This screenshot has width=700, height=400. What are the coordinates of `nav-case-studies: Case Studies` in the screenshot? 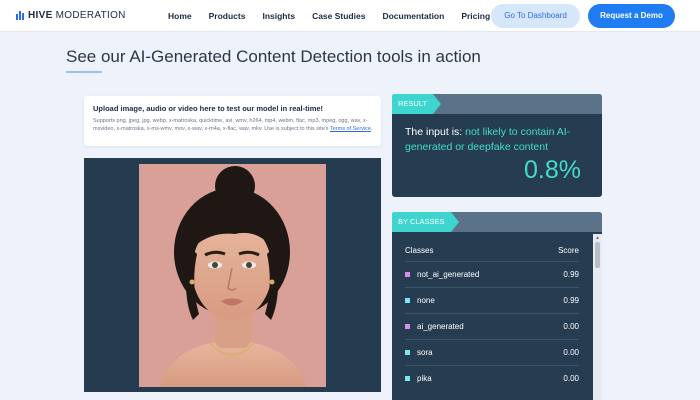 It's located at (338, 16).